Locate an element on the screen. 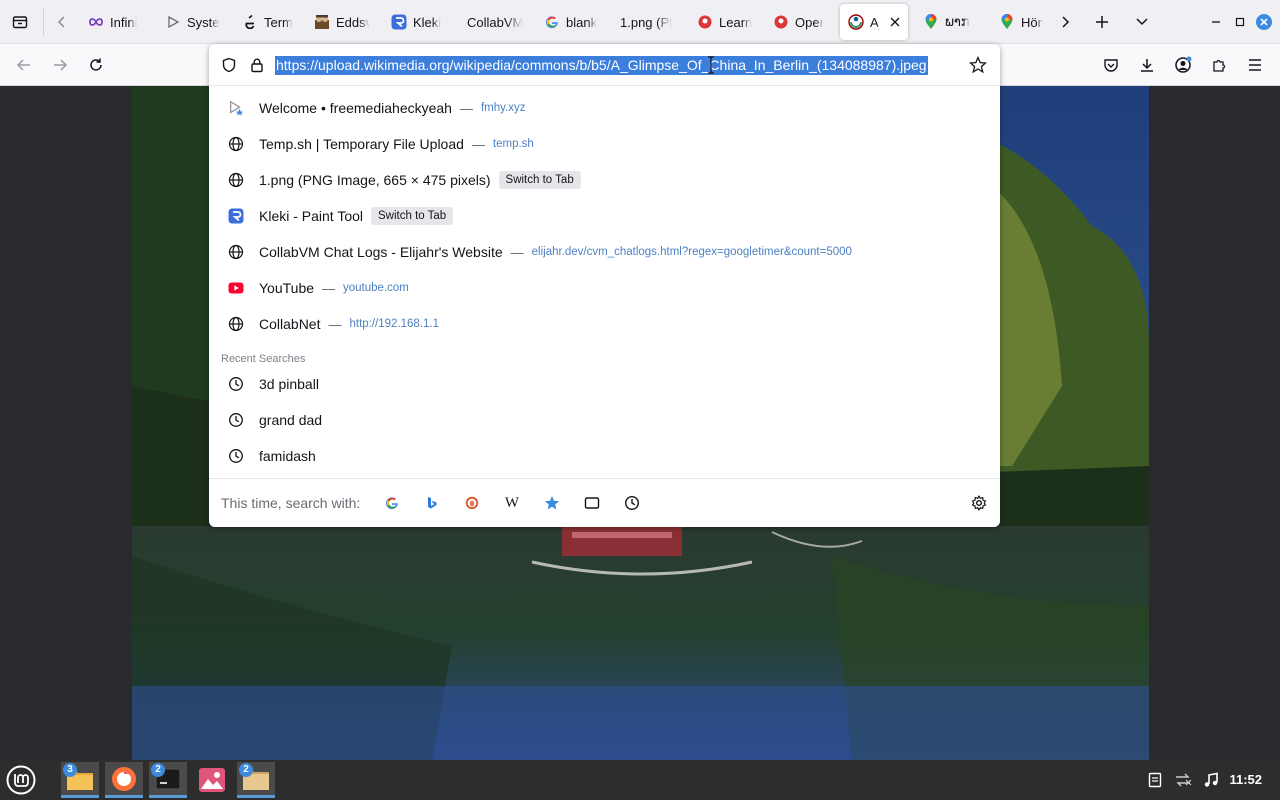 Image resolution: width=1280 pixels, height=800 pixels. search-with-label: This time, search with: is located at coordinates (291, 503).